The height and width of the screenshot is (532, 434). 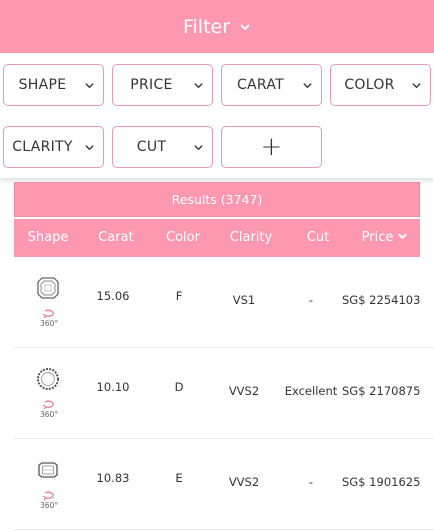 I want to click on carat-cell: 10.10, so click(x=113, y=387).